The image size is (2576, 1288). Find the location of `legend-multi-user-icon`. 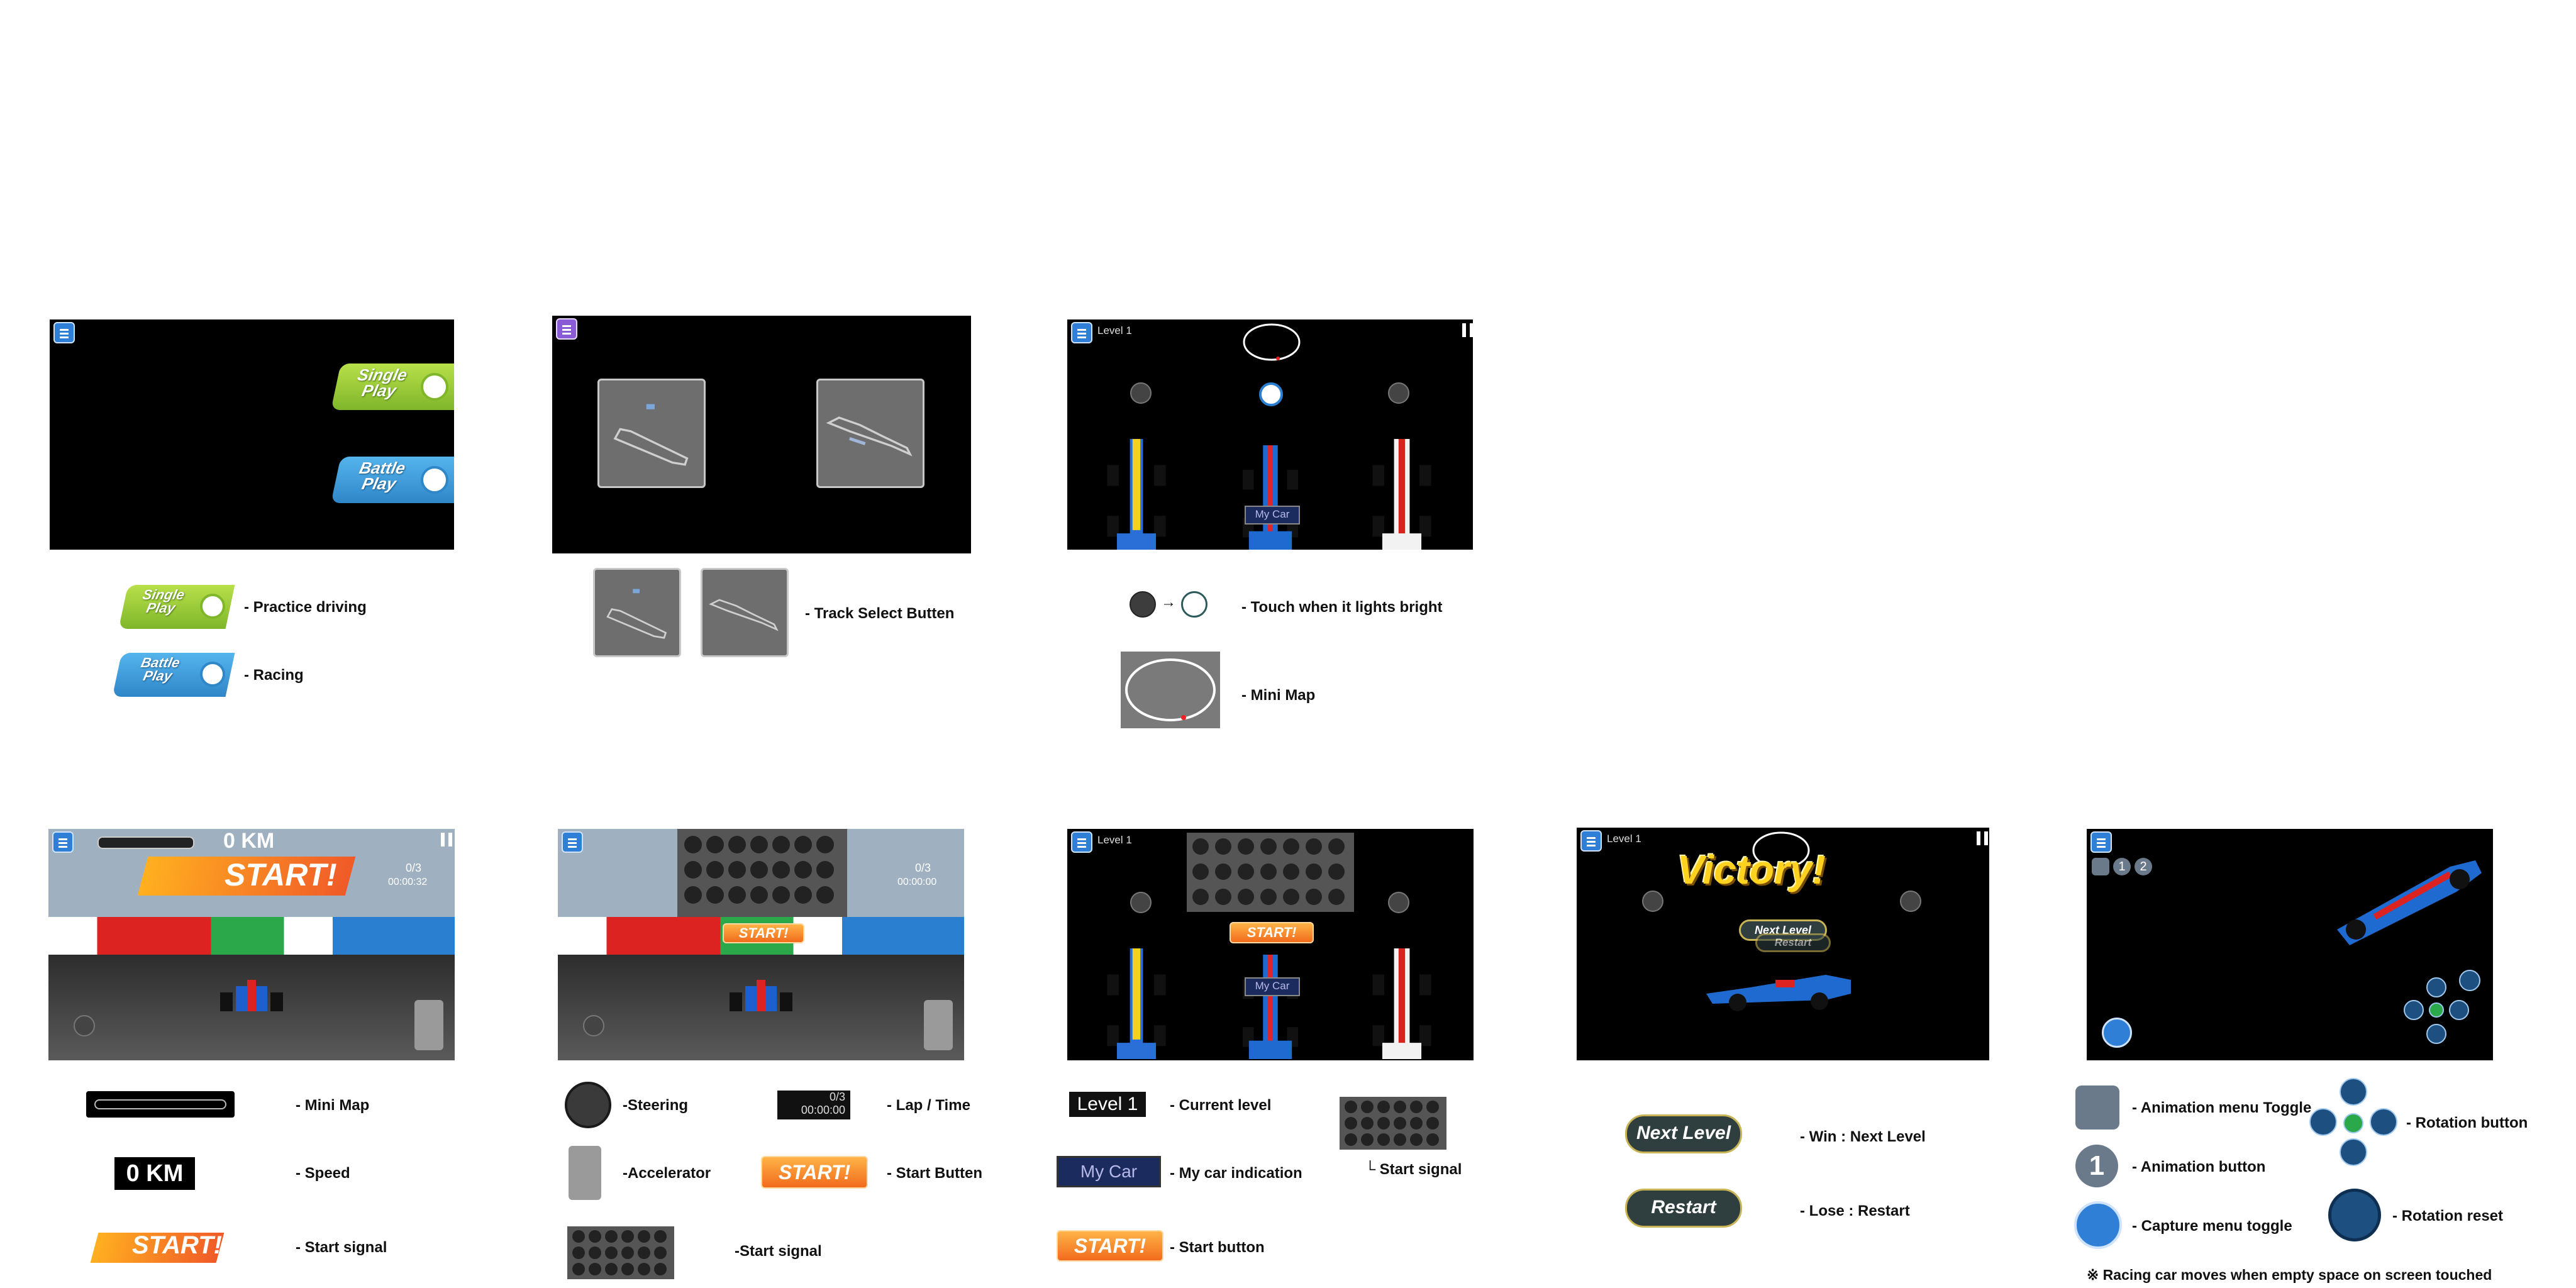

legend-multi-user-icon is located at coordinates (212, 674).